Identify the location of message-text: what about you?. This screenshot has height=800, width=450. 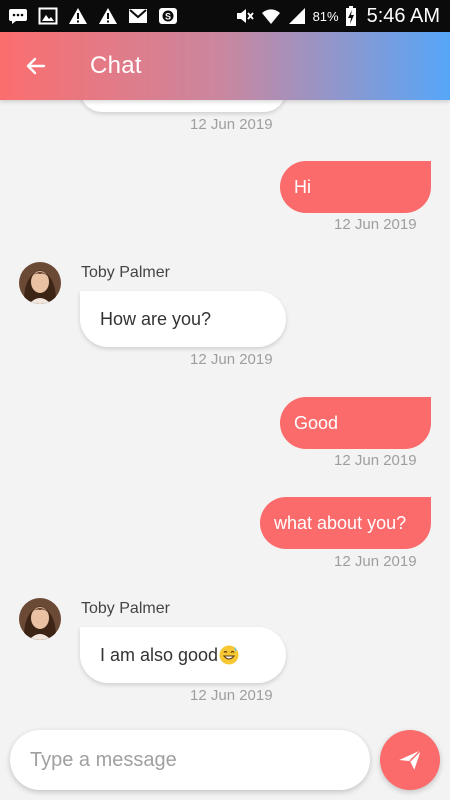
(340, 522).